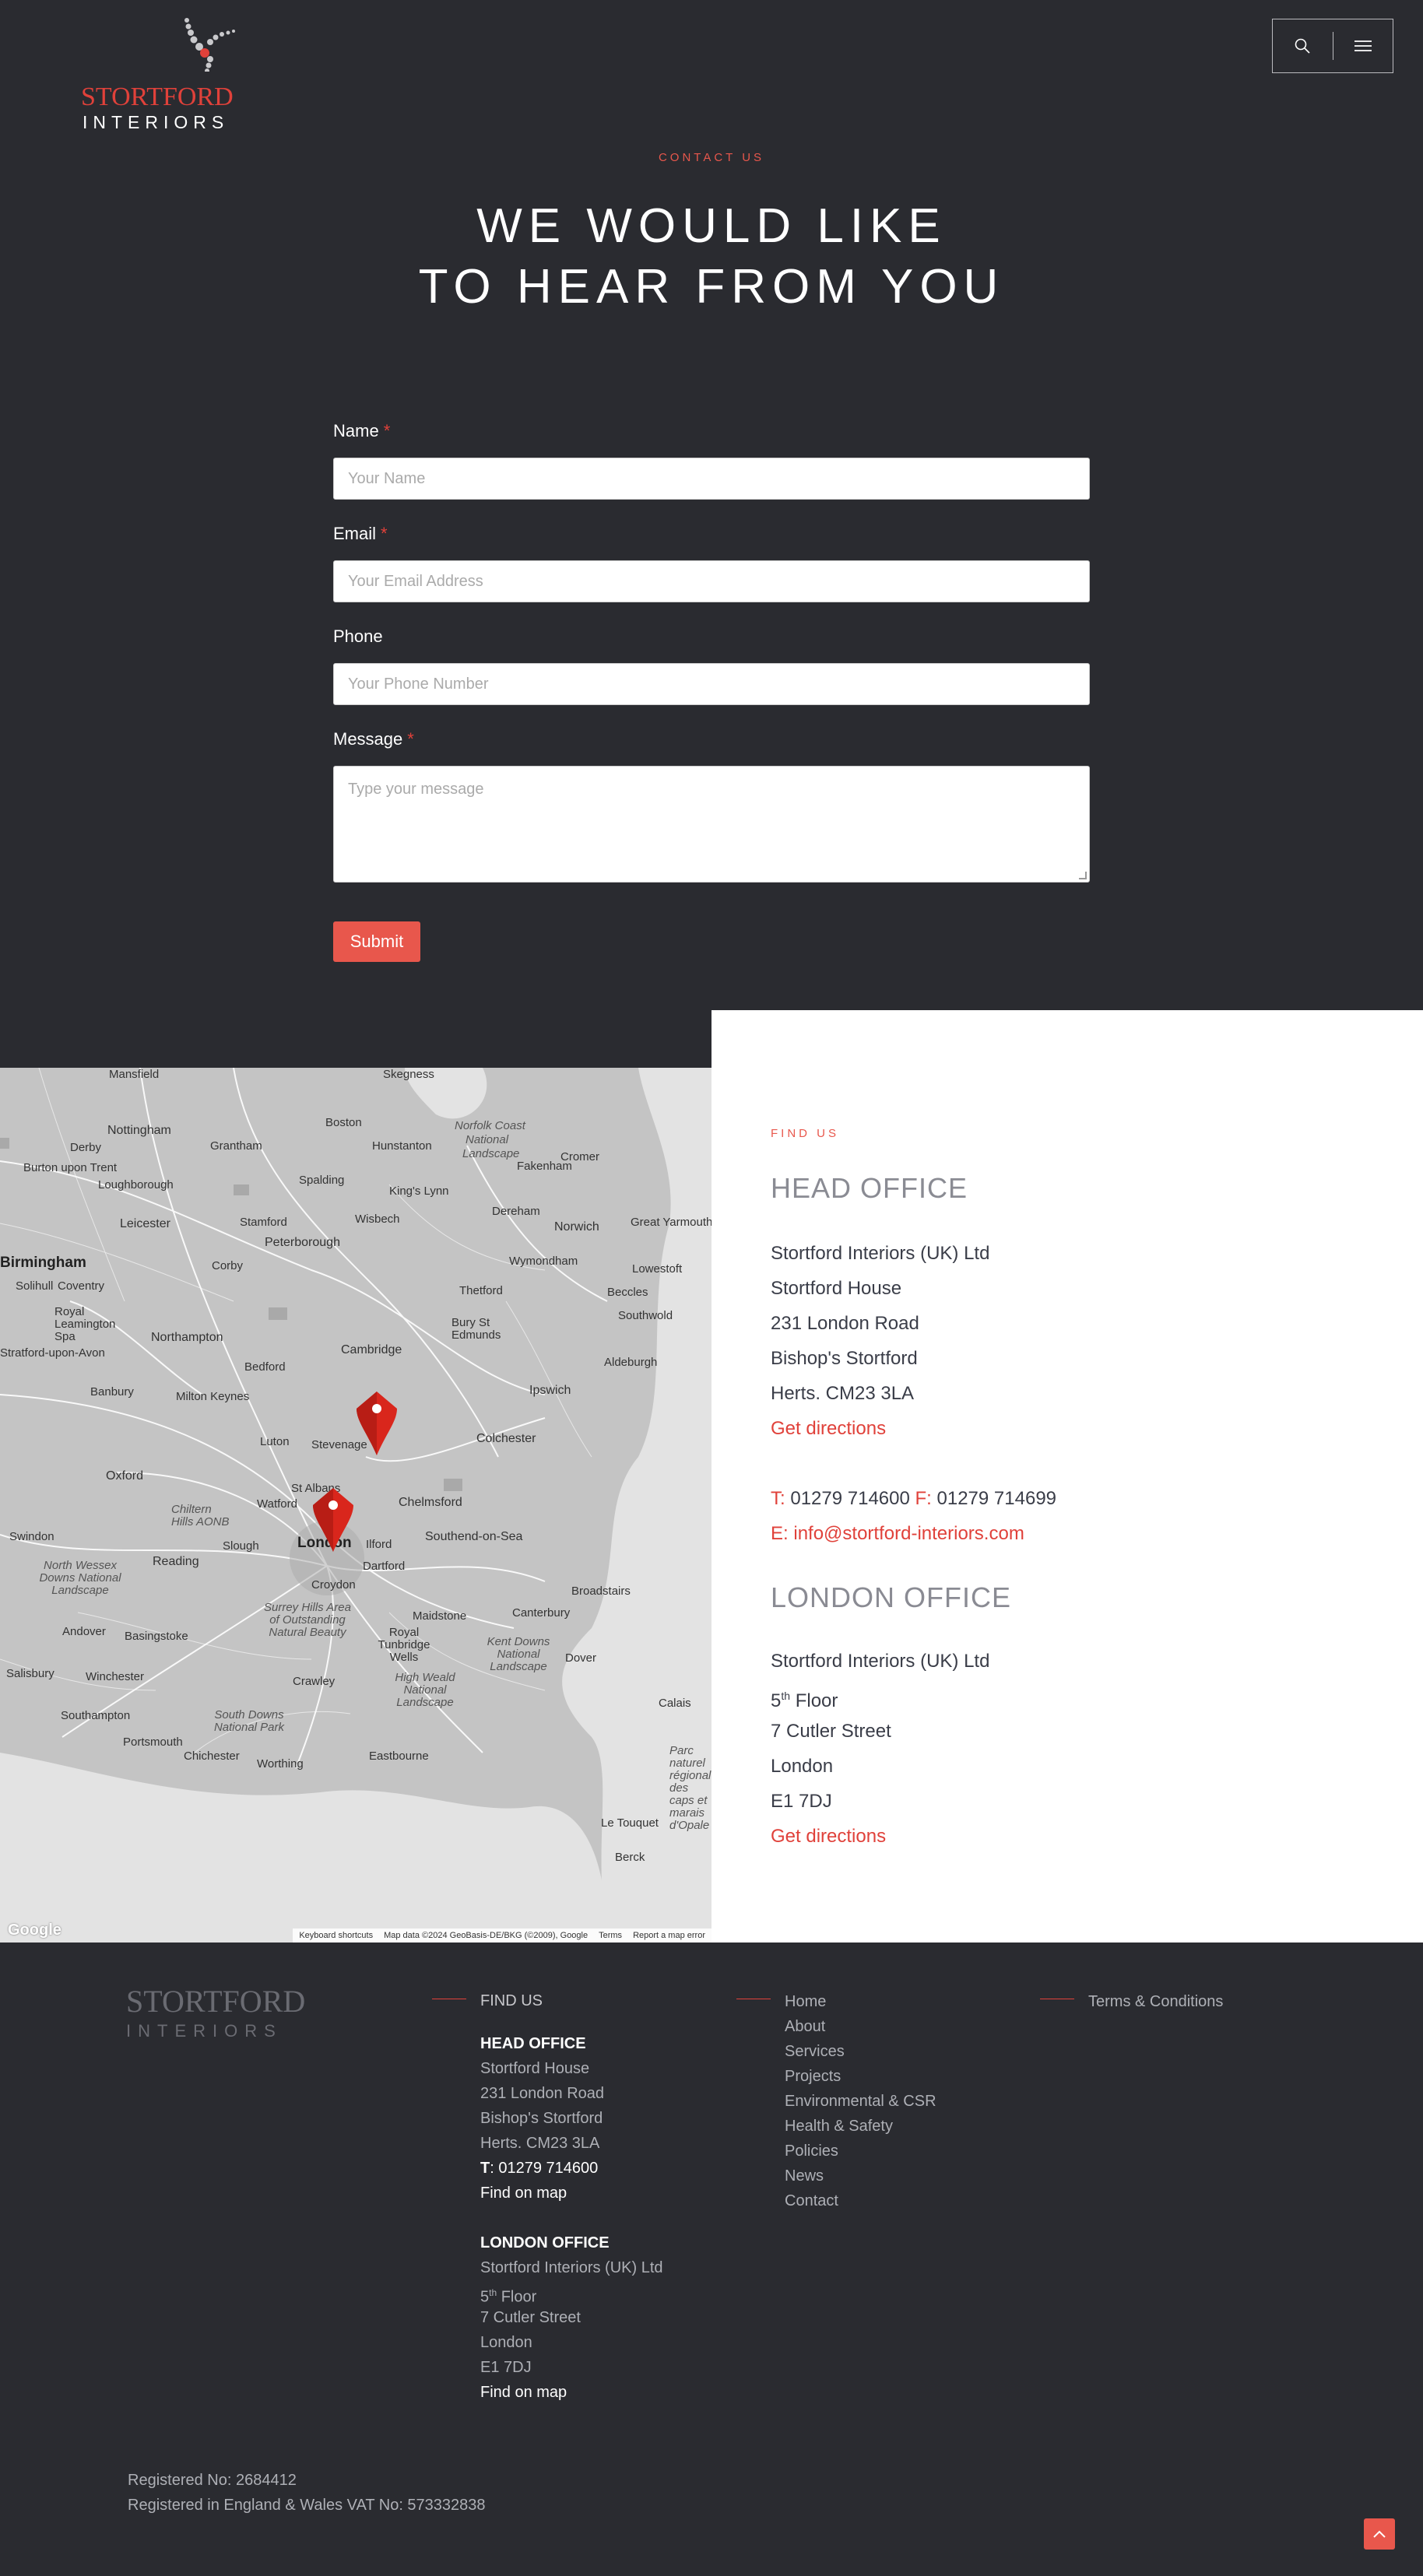 This screenshot has height=2576, width=1423. What do you see at coordinates (627, 1293) in the screenshot?
I see `map-label: Beccles` at bounding box center [627, 1293].